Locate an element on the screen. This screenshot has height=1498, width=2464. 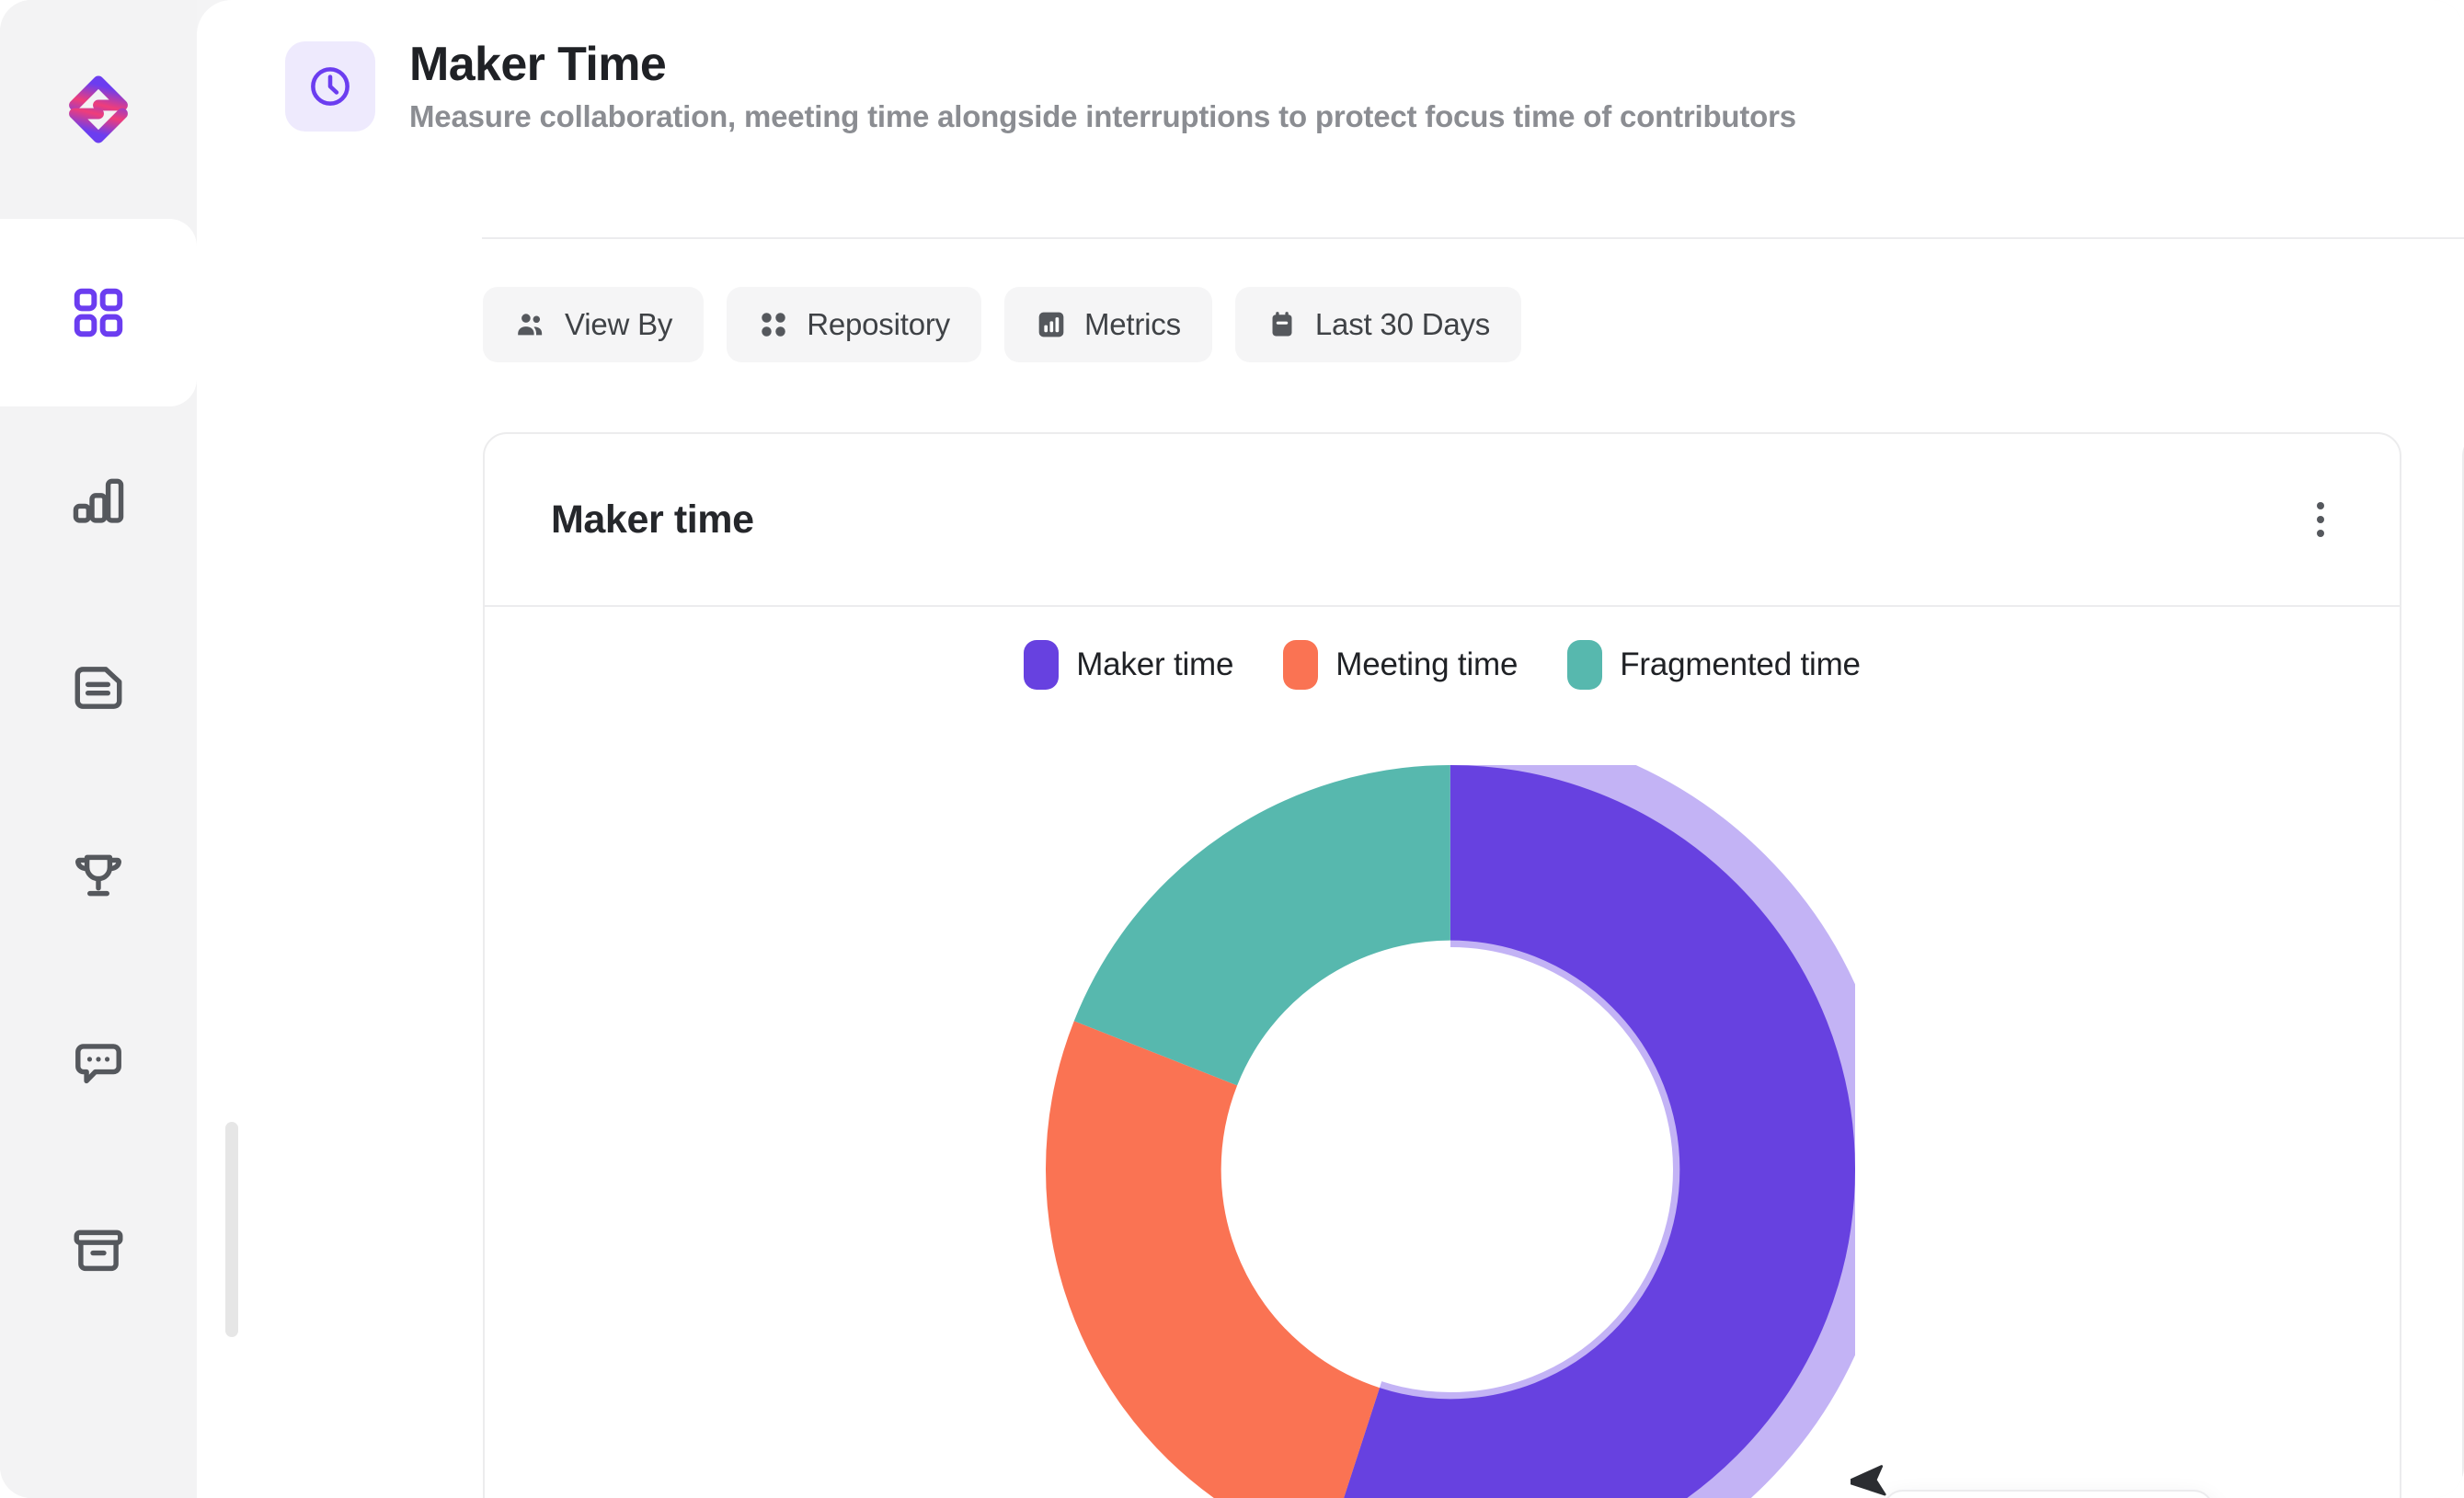
sidebar-item-analytics is located at coordinates (98, 500).